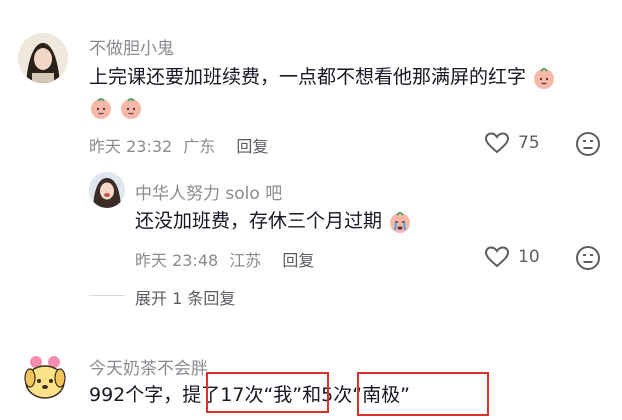 The width and height of the screenshot is (622, 420). What do you see at coordinates (308, 77) in the screenshot?
I see `comment-text-content: 上完课还要加班续费，一点都不想看他那满屏的红字` at bounding box center [308, 77].